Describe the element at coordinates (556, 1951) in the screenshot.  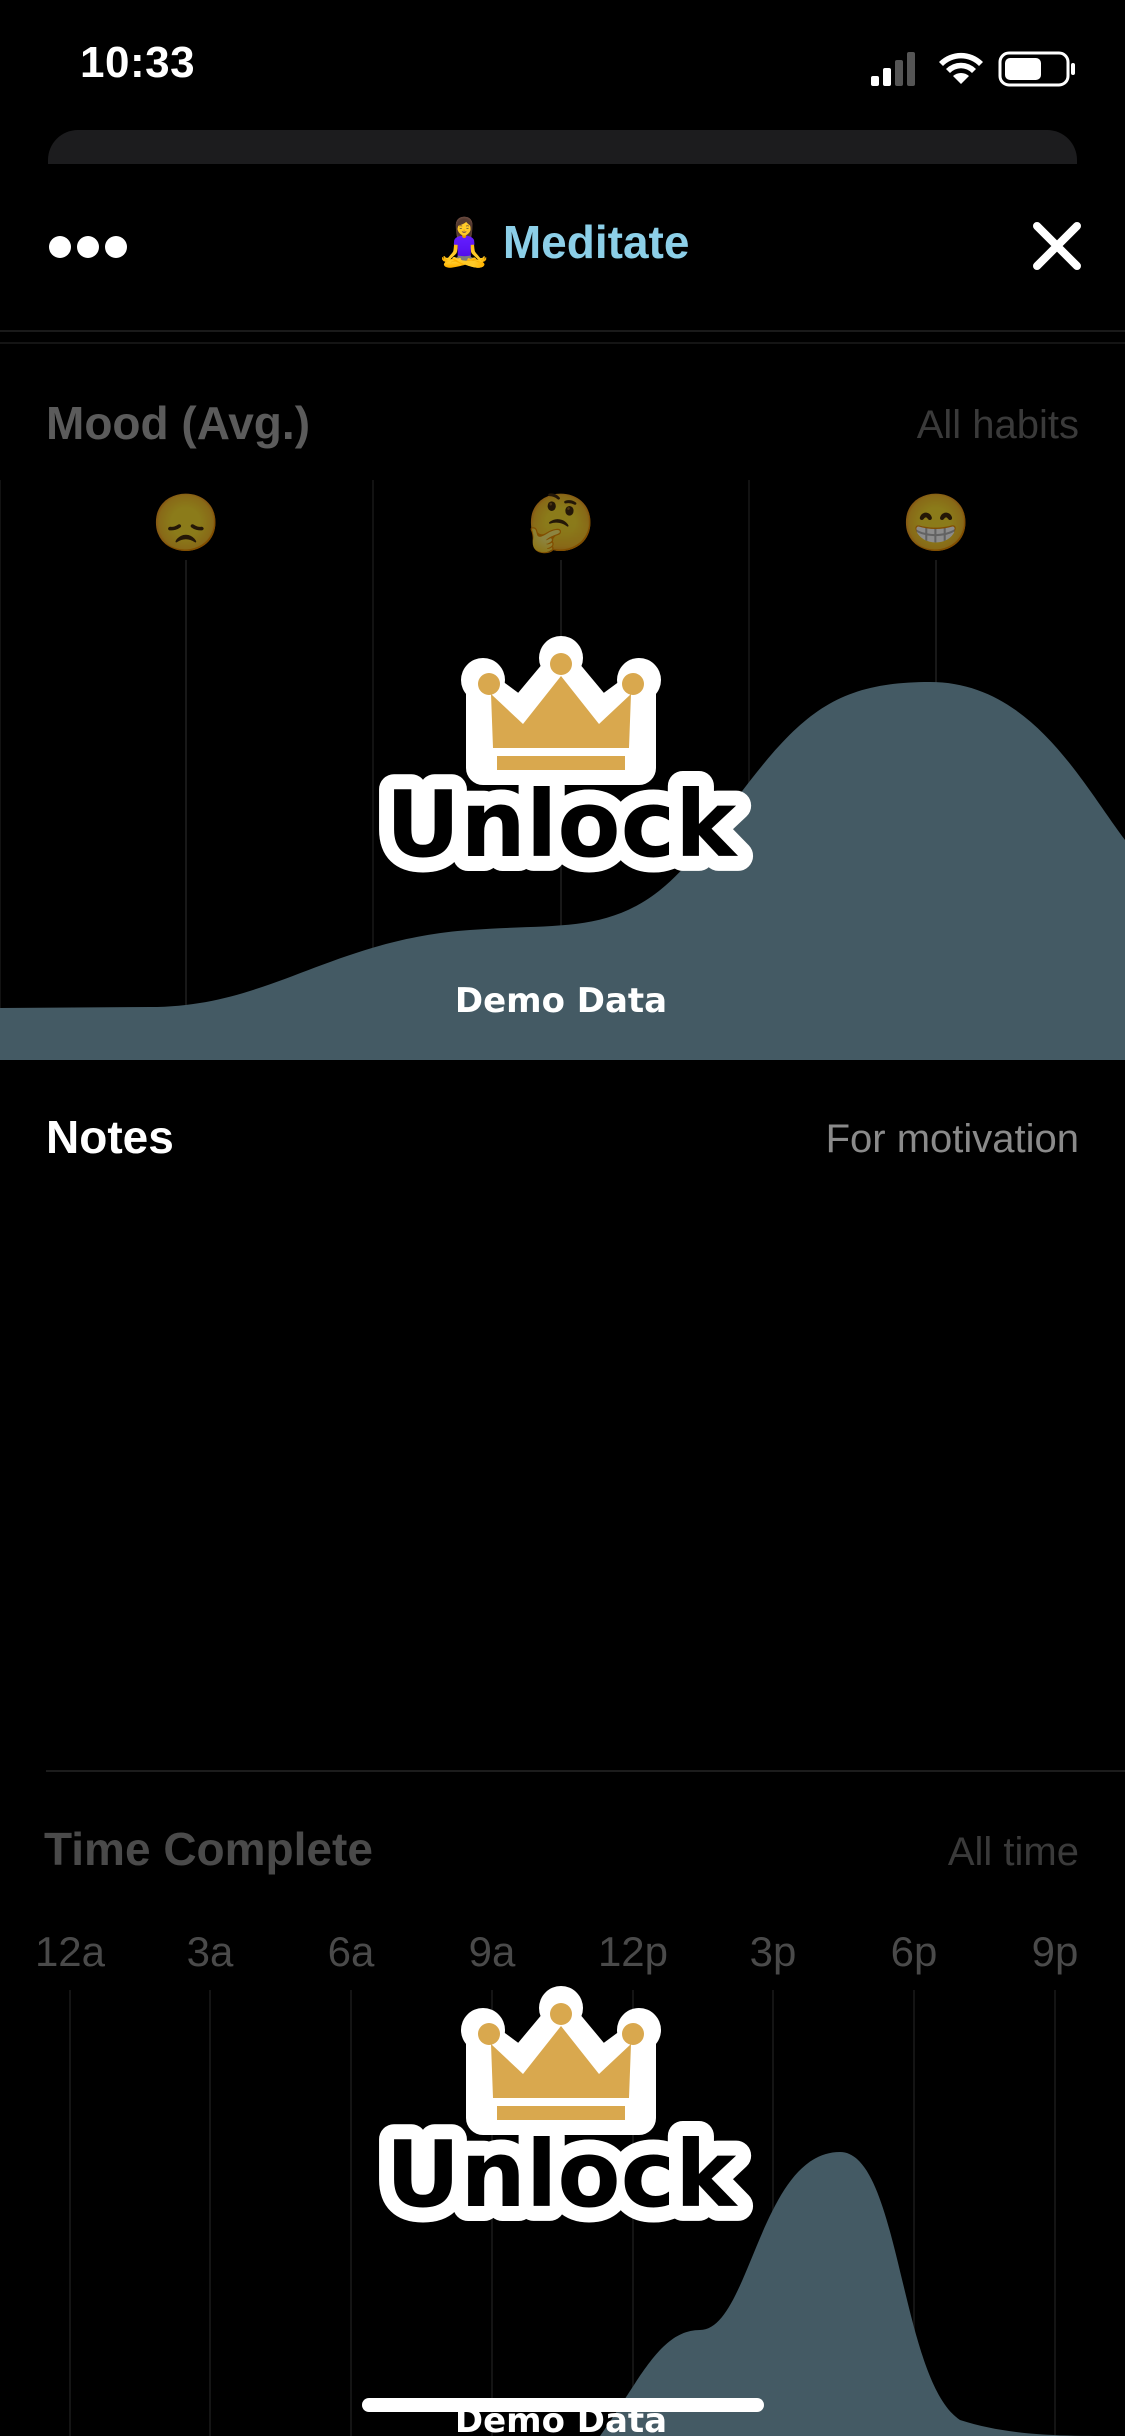
I see `time-axis-labels: 12a 3a 6a 9a 12p 3p 6p 9p` at that location.